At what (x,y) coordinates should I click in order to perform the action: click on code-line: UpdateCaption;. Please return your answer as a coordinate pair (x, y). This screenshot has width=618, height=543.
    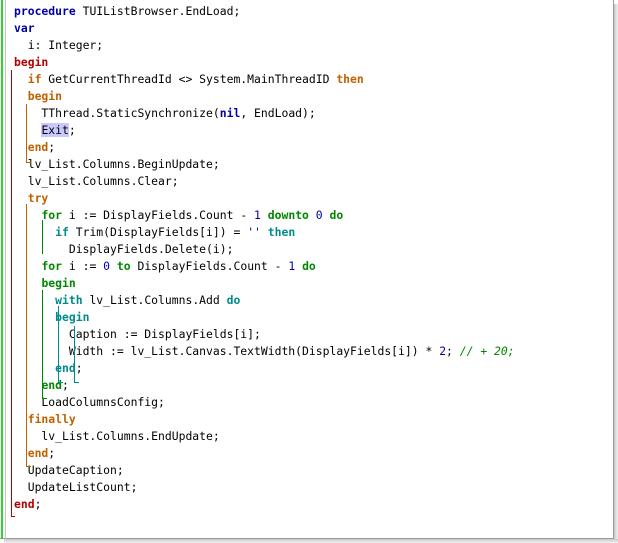
    Looking at the image, I should click on (69, 470).